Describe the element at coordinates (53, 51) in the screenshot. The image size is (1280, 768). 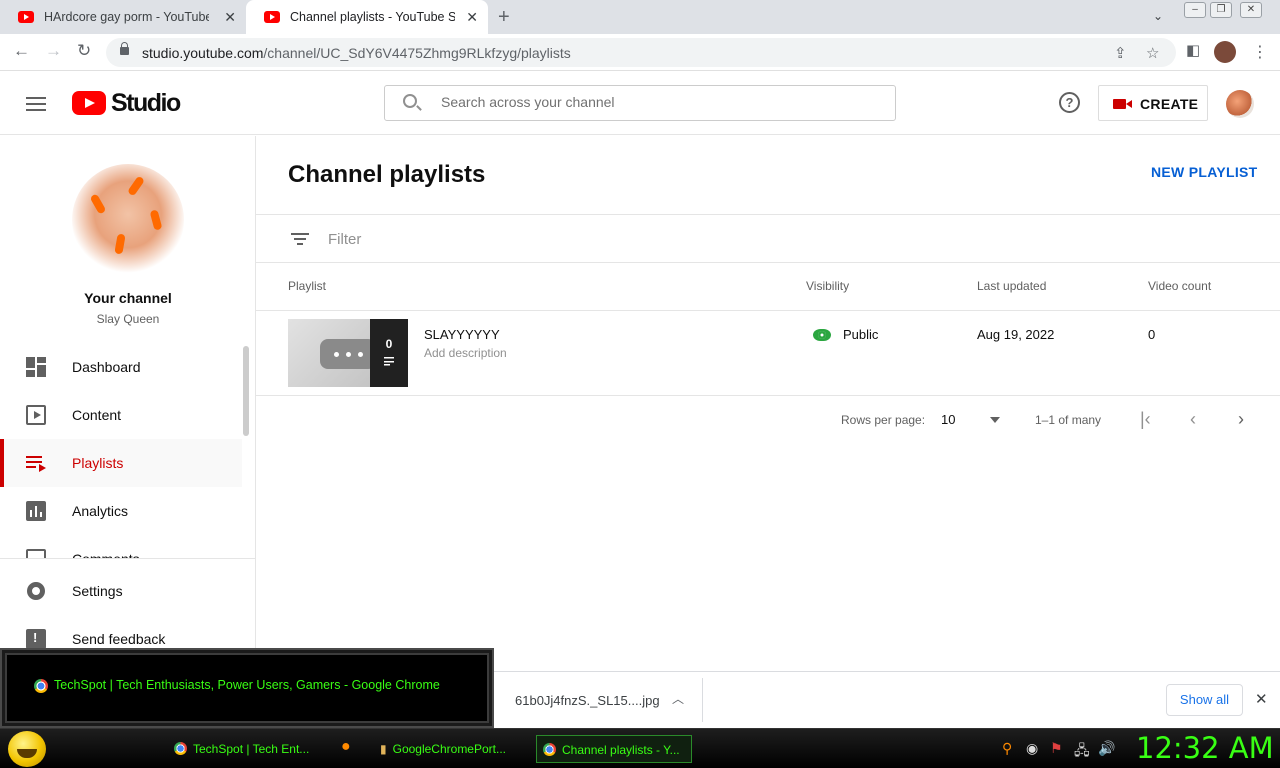
I see `forward-arrow-icon: →` at that location.